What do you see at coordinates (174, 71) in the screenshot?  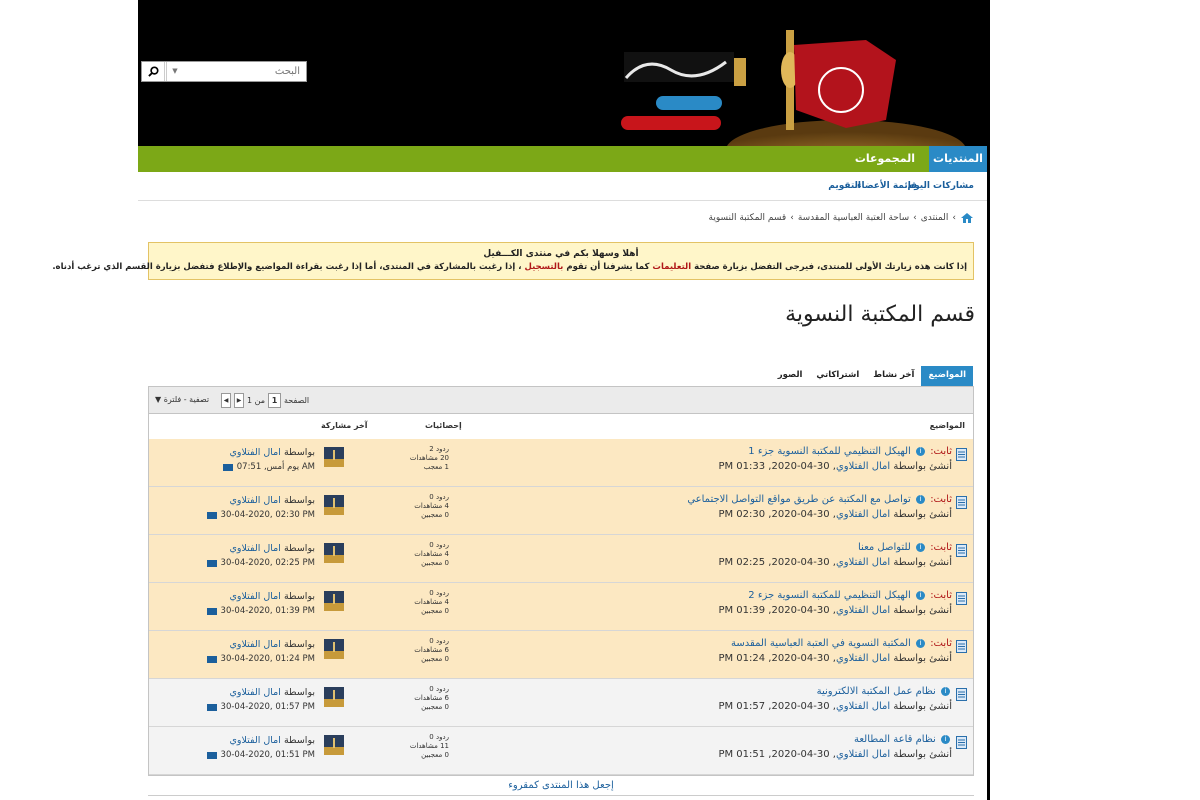 I see `search-options-dropdown: ▼` at bounding box center [174, 71].